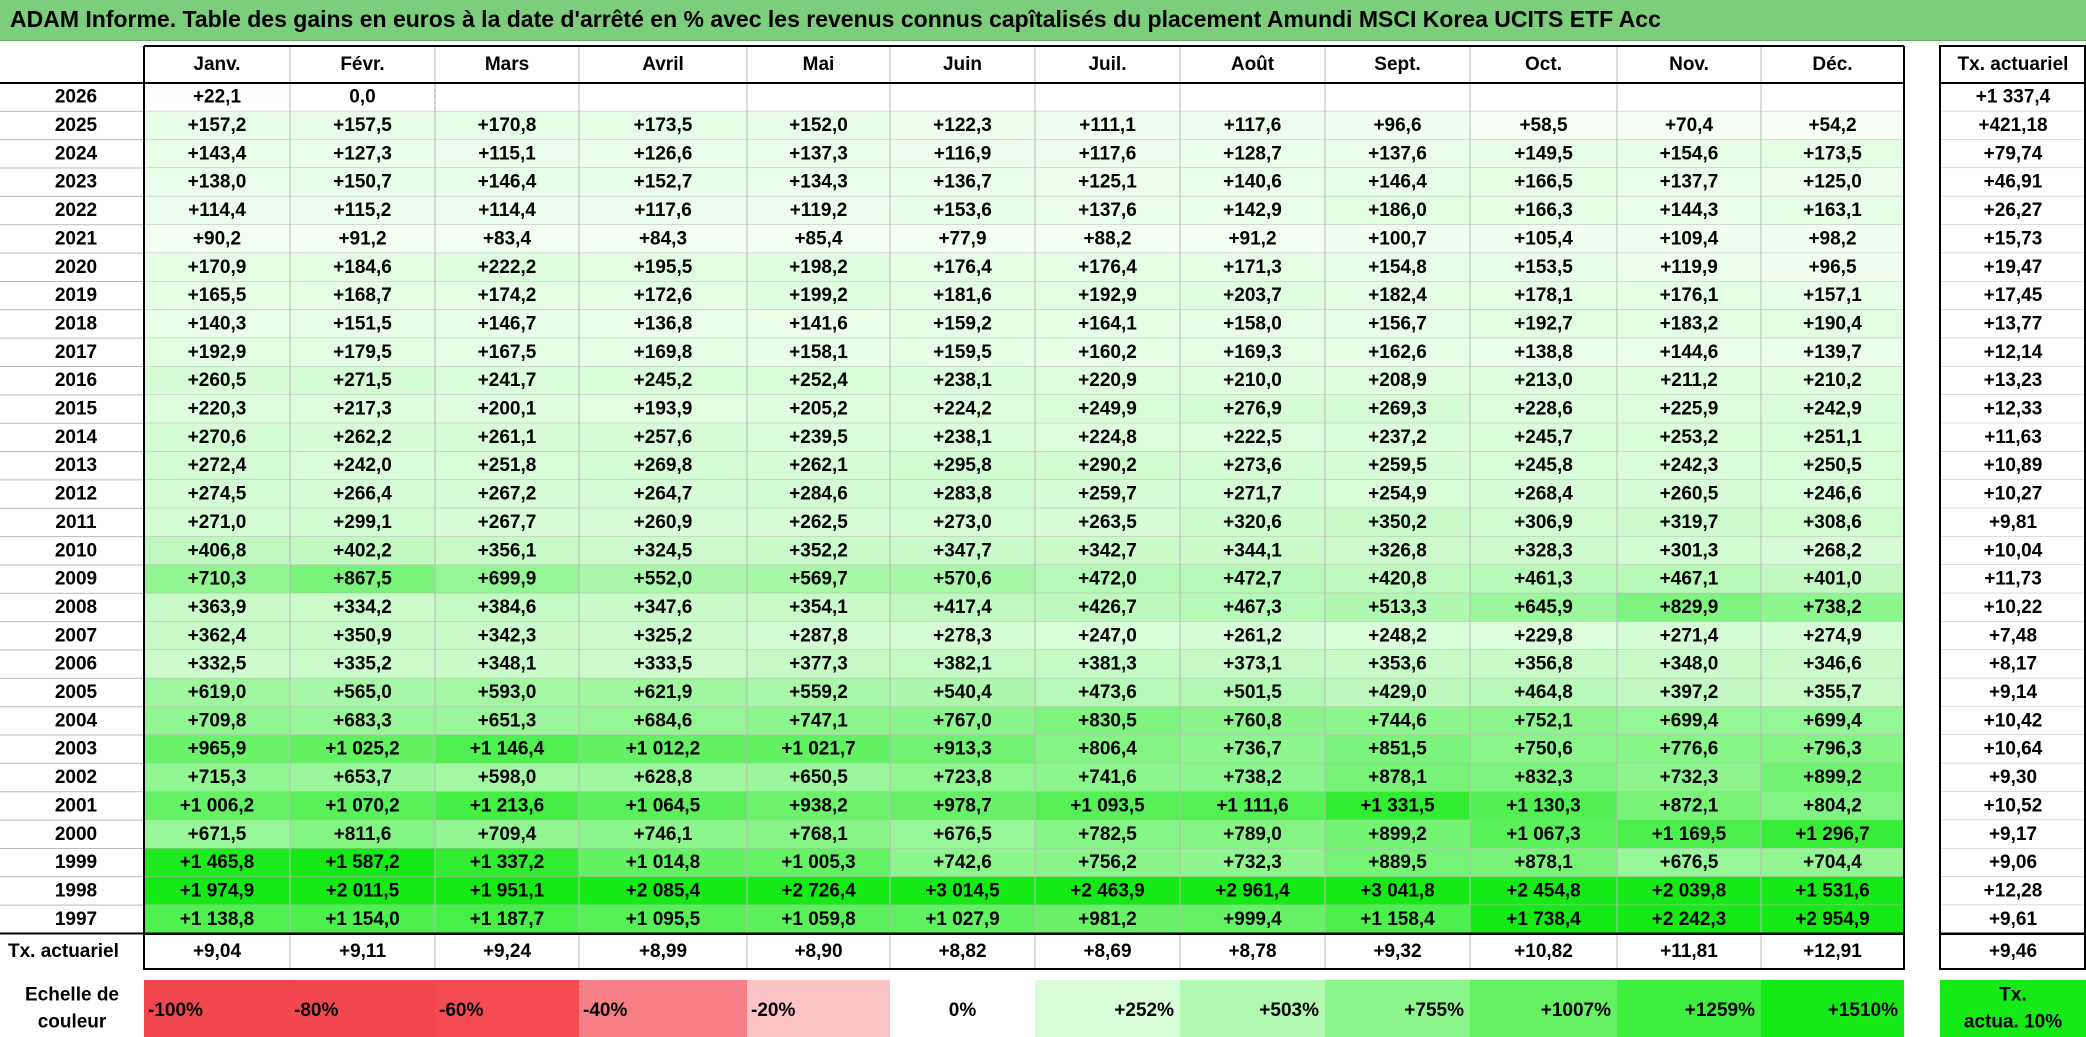  What do you see at coordinates (663, 834) in the screenshot?
I see `value-text: +746,1` at bounding box center [663, 834].